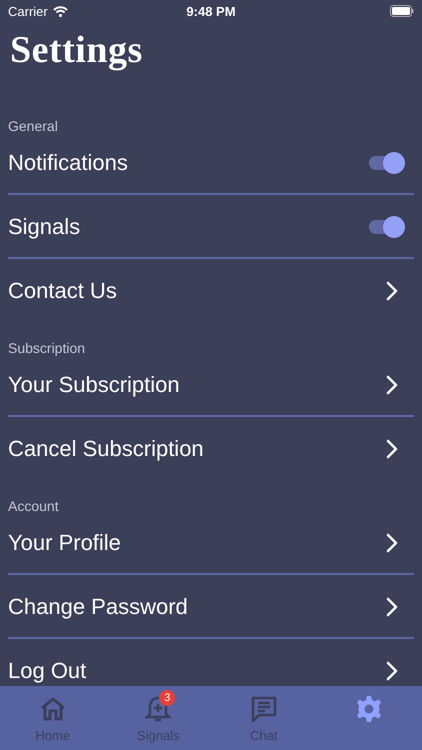  I want to click on home-icon, so click(52, 709).